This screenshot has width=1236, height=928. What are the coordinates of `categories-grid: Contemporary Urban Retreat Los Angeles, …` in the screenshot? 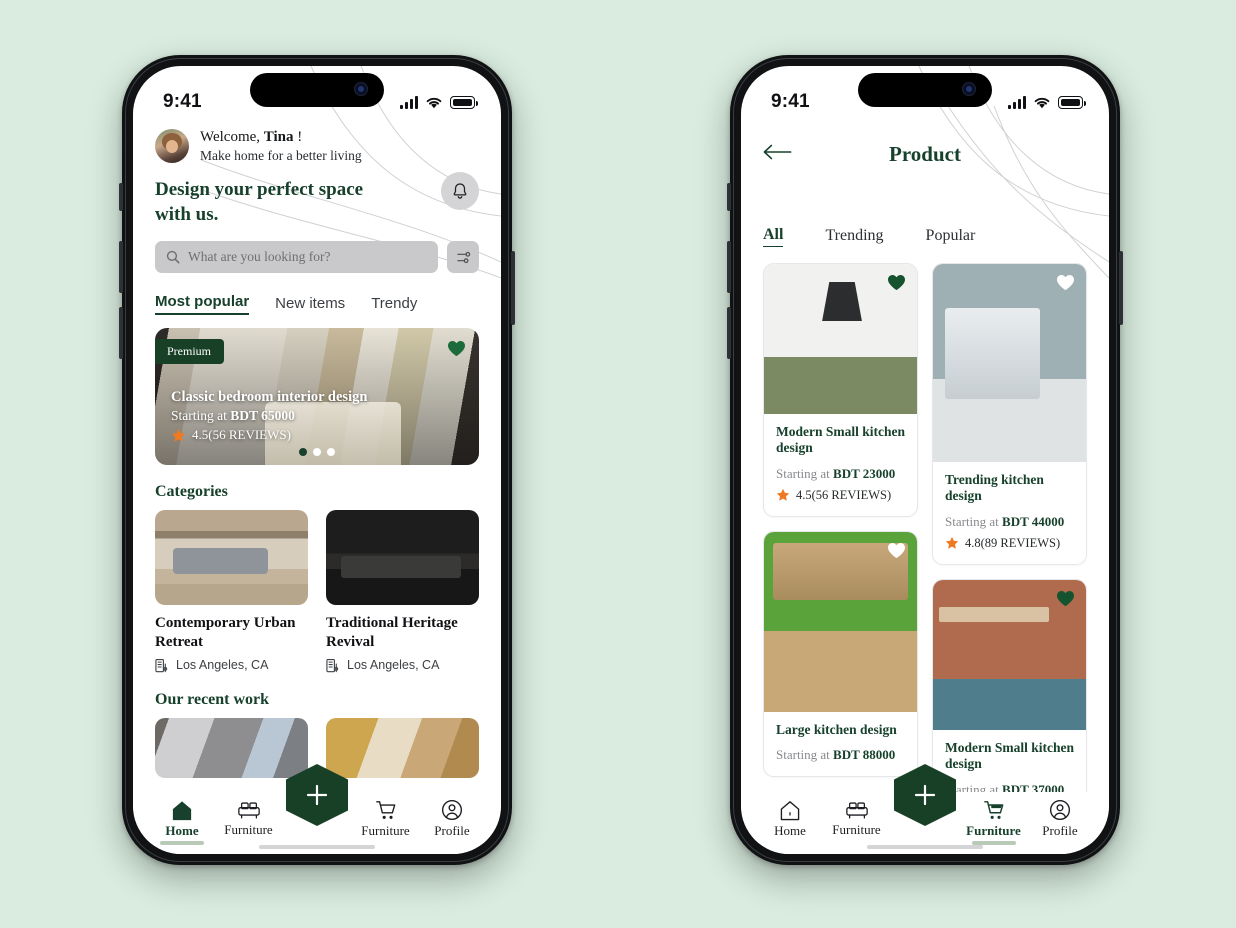 It's located at (317, 591).